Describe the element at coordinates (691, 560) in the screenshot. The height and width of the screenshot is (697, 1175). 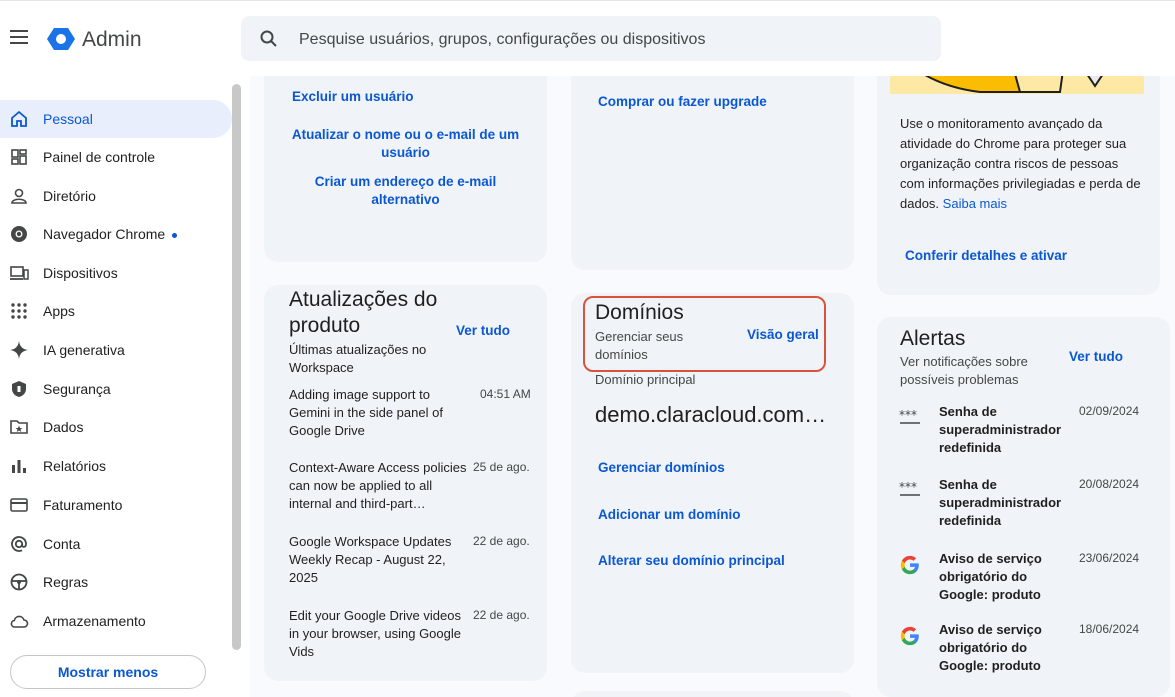
I see `change-primary-domain-link: Alterar seu domínio principal` at that location.